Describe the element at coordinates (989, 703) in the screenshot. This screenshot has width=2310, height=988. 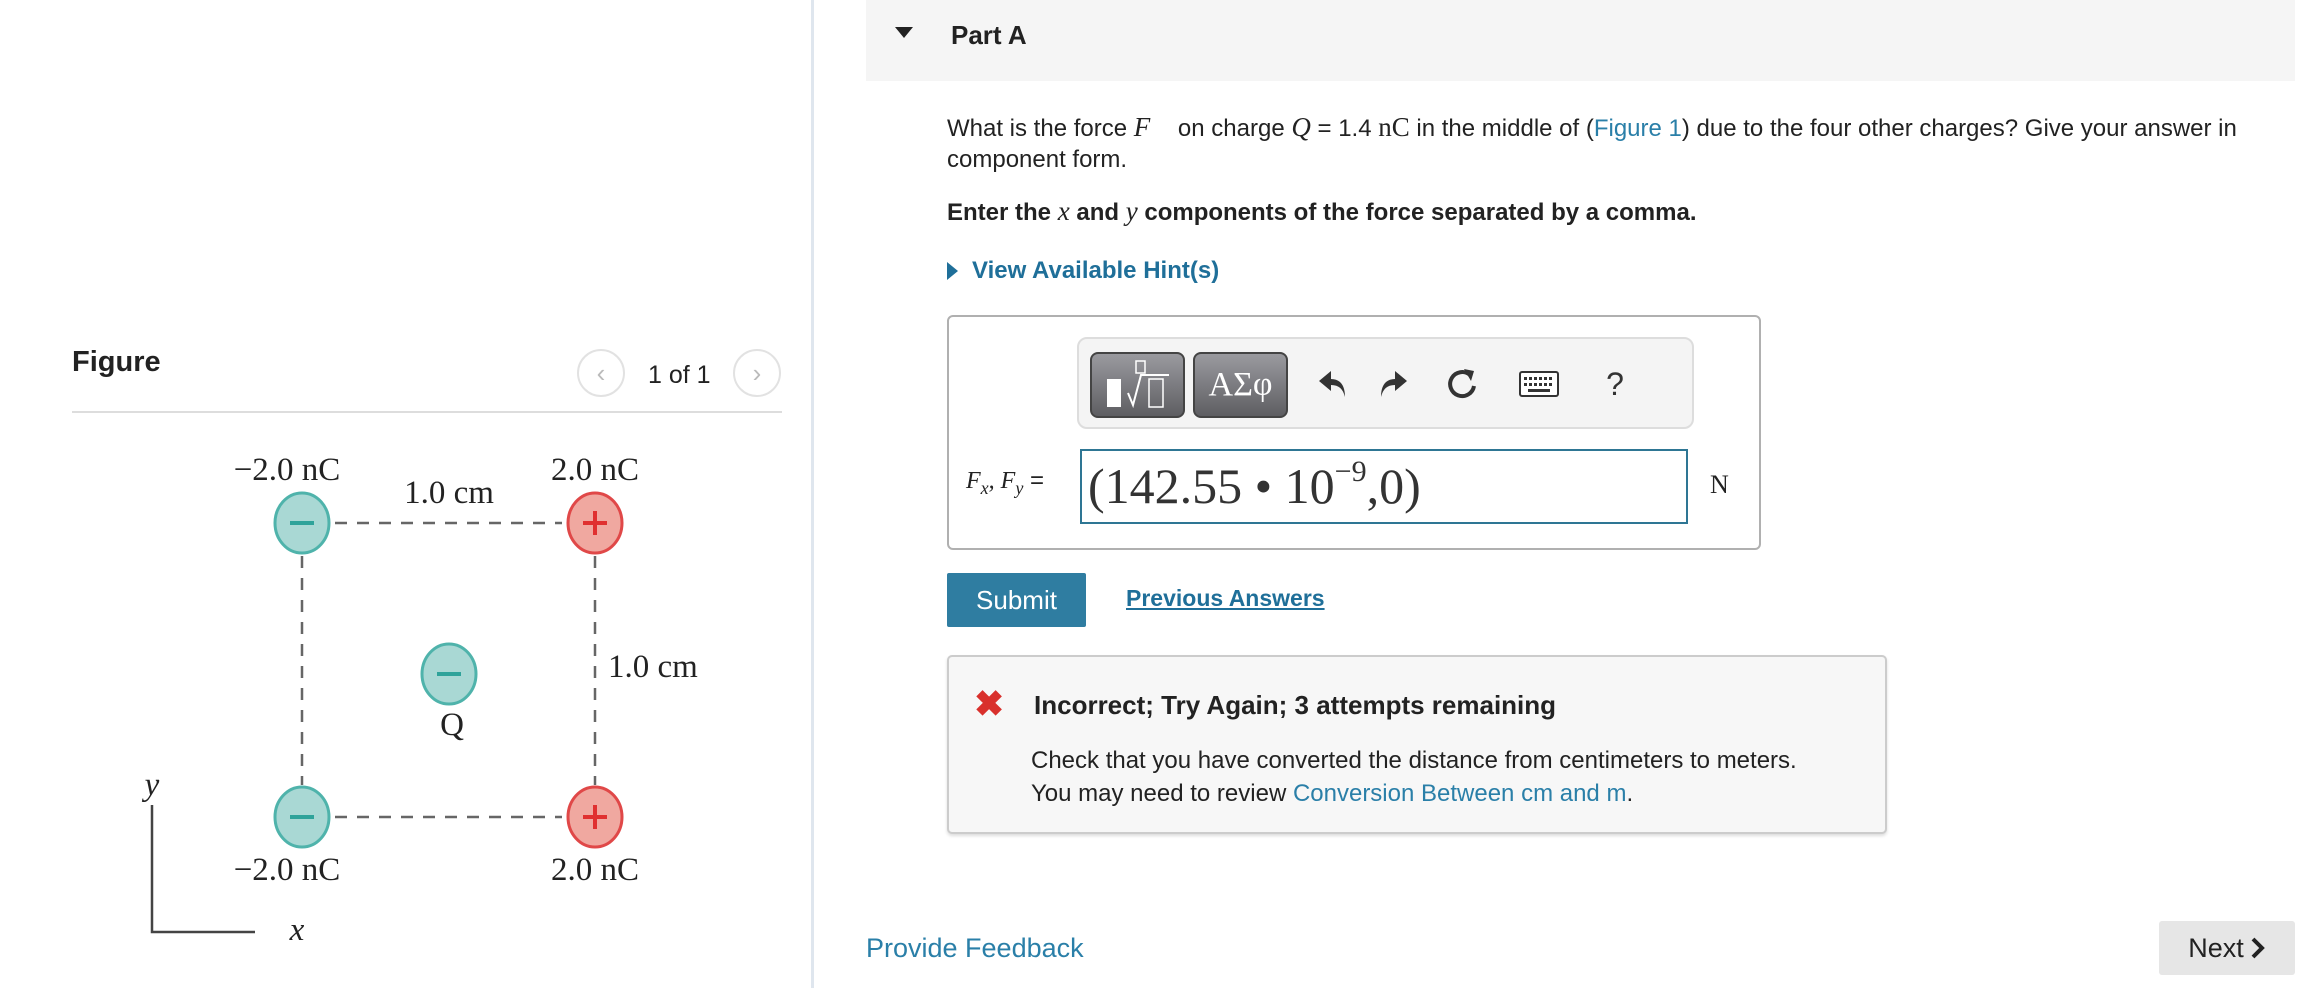
I see `incorrect-x-icon: ✖` at that location.